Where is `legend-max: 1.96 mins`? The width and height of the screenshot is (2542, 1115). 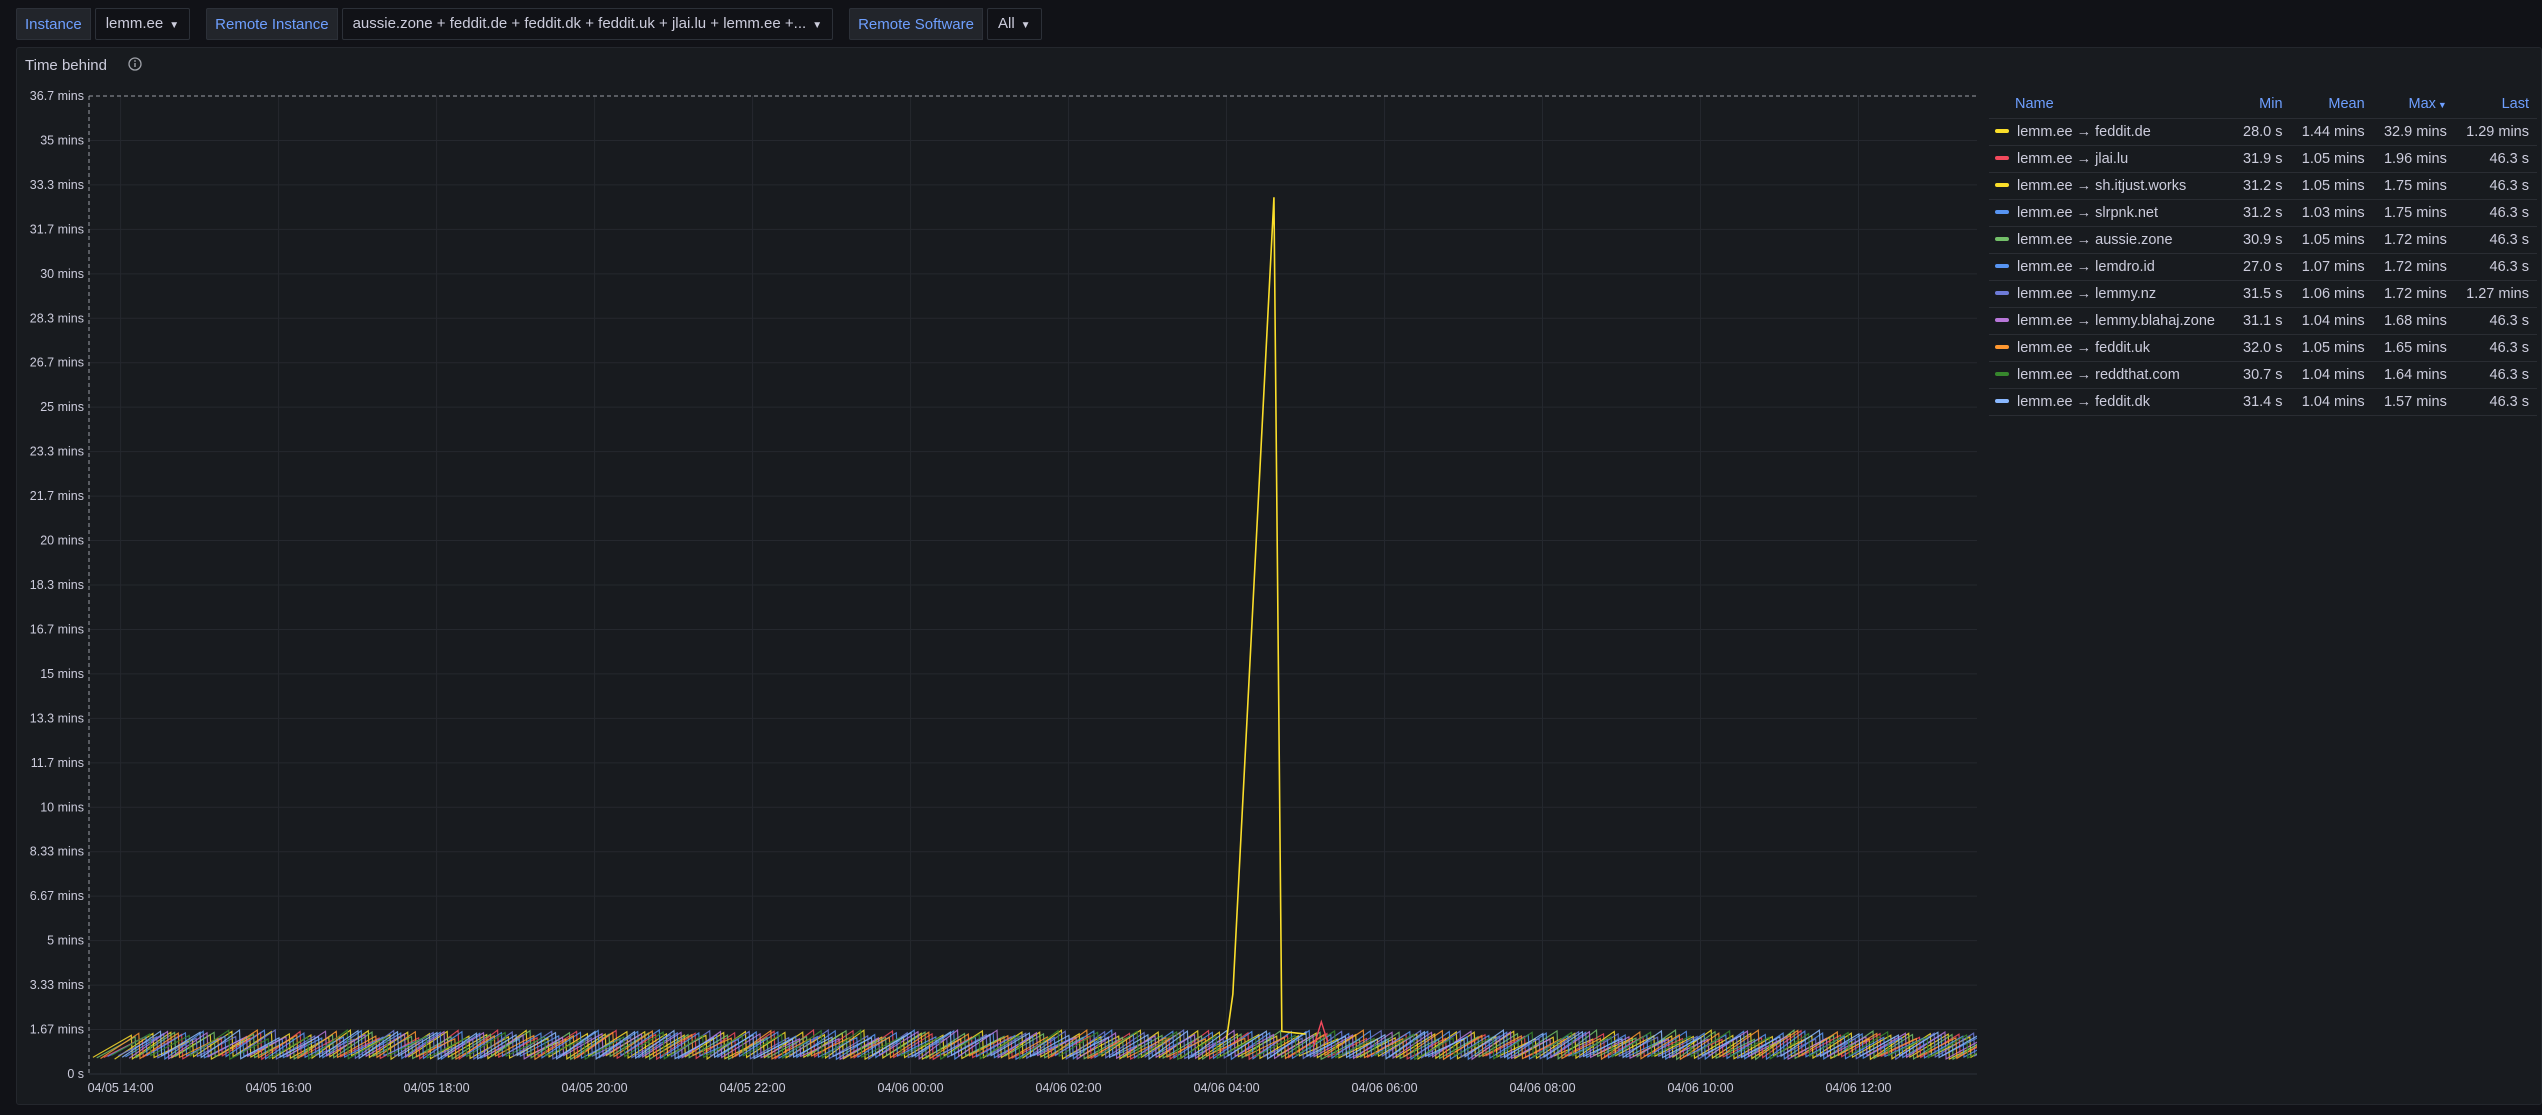
legend-max: 1.96 mins is located at coordinates (2413, 159).